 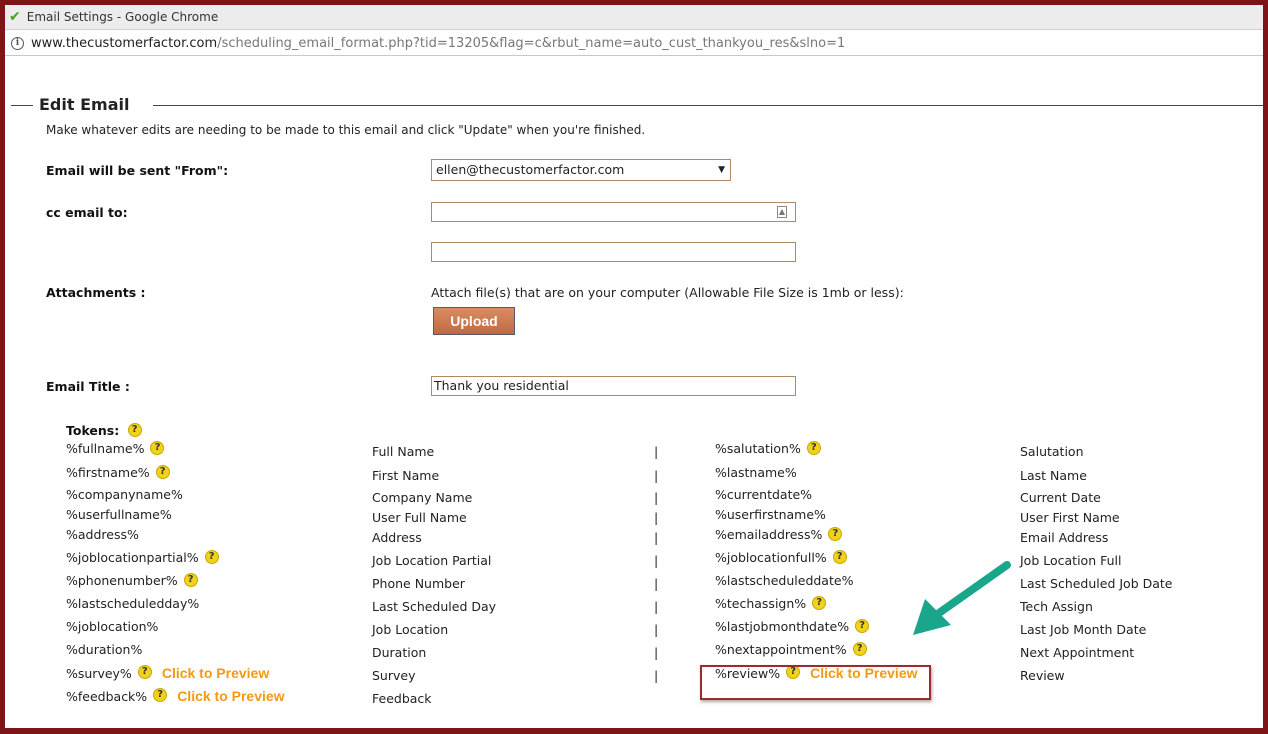 I want to click on token-code: %nextappointment%, so click(x=781, y=649).